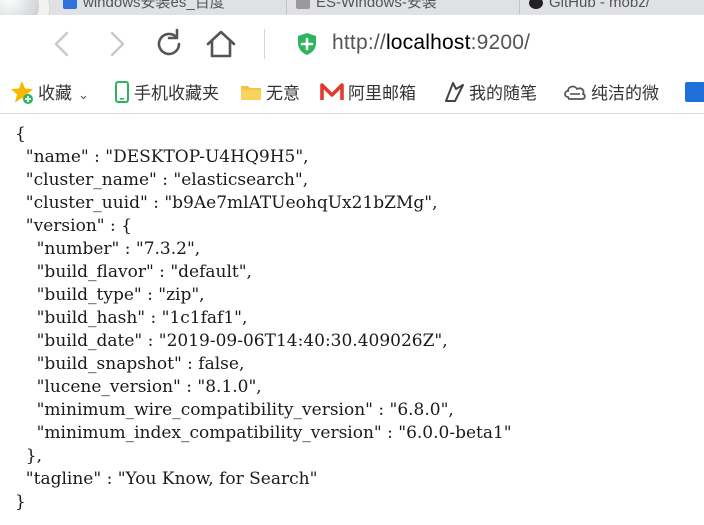  I want to click on bookmark-label: 收藏, so click(55, 94).